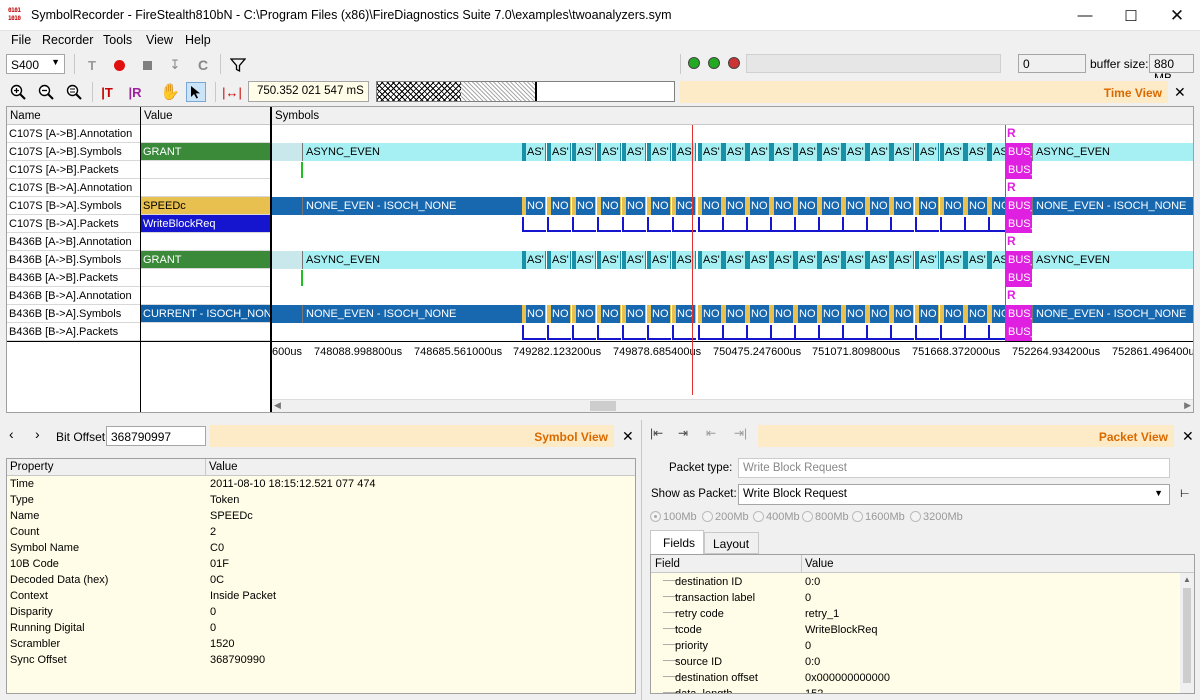  What do you see at coordinates (21, 40) in the screenshot?
I see `menu-file: File` at bounding box center [21, 40].